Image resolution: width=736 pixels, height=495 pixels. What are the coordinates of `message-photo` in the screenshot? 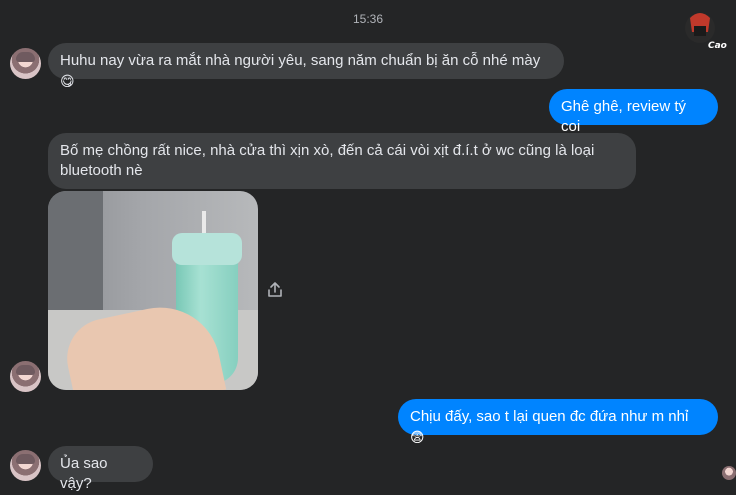 It's located at (153, 290).